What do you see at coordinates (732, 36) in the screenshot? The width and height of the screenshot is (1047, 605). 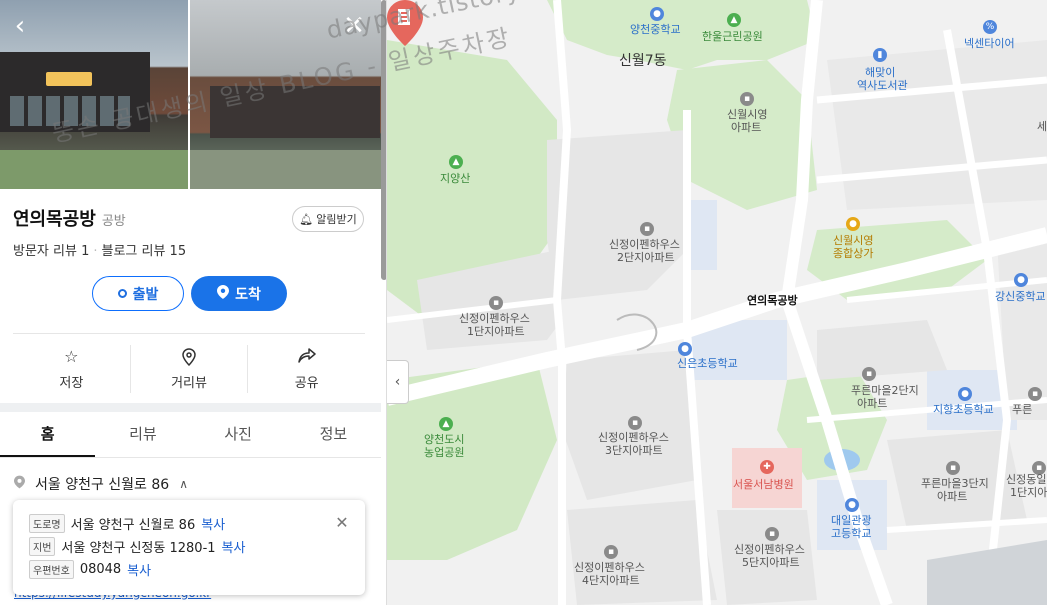 I see `map-label: 한울근린공원` at bounding box center [732, 36].